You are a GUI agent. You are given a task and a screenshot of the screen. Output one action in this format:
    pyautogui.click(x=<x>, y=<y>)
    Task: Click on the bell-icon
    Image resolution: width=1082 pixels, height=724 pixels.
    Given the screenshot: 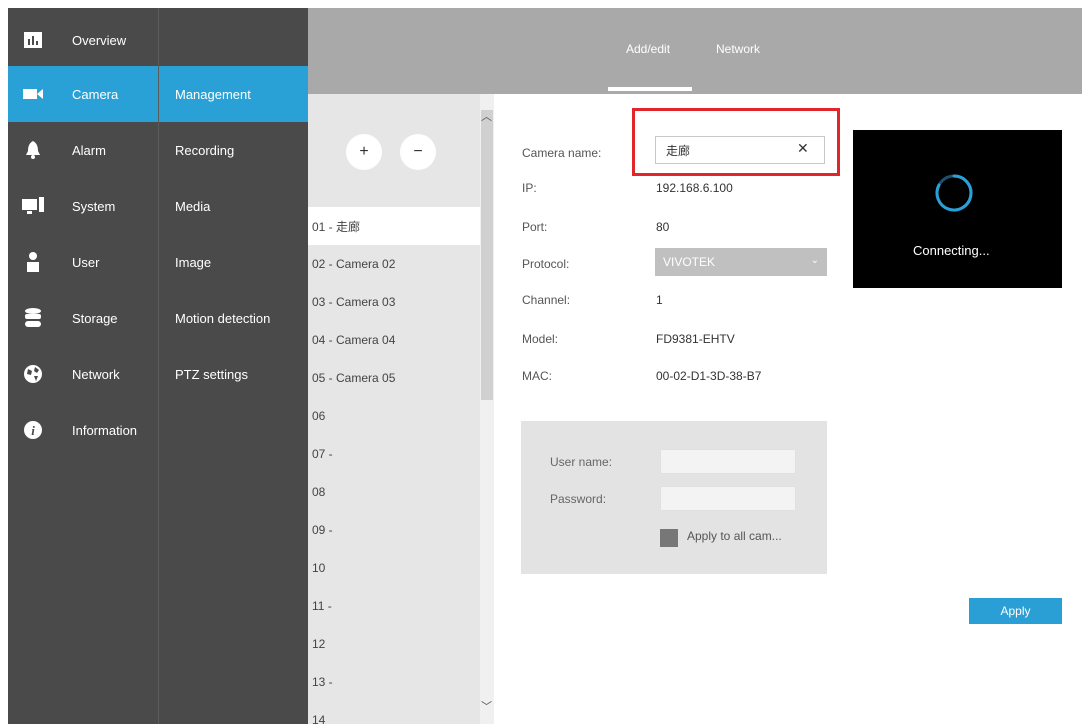 What is the action you would take?
    pyautogui.click(x=33, y=150)
    